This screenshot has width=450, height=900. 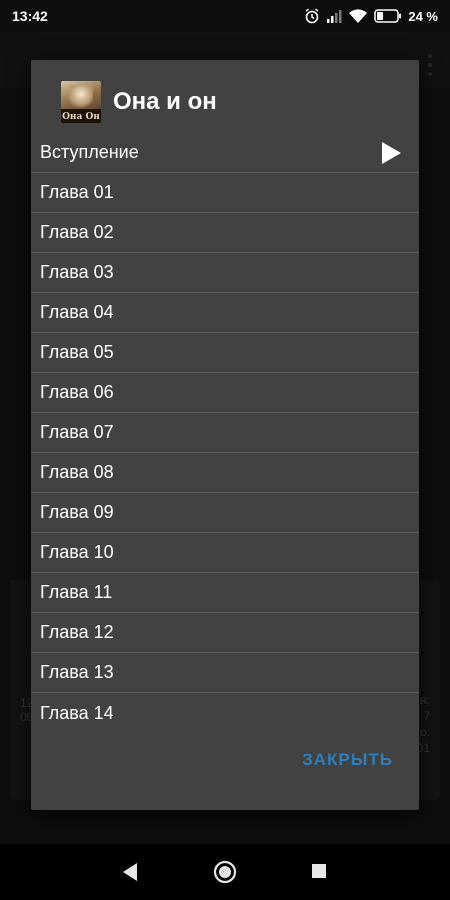 I want to click on chapter-label: Глава 08, so click(x=77, y=472).